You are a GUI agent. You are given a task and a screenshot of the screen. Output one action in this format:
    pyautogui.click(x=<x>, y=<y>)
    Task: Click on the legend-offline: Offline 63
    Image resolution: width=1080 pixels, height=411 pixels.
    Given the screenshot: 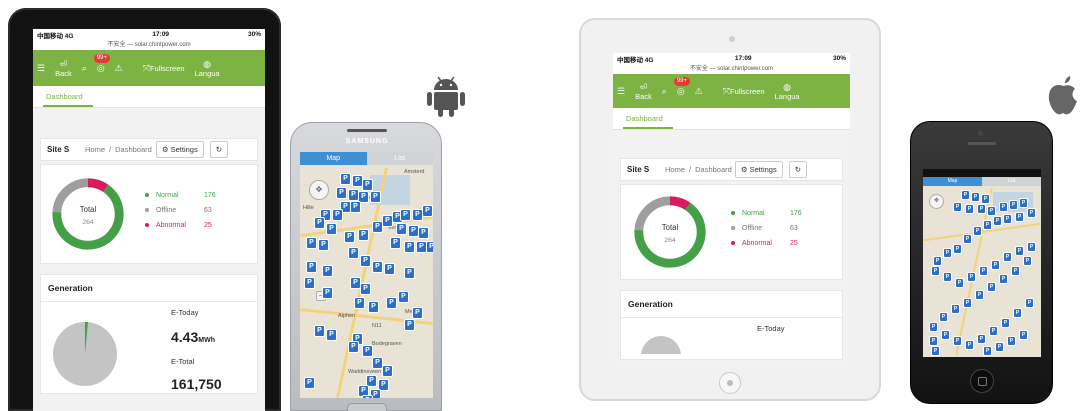 What is the action you would take?
    pyautogui.click(x=766, y=228)
    